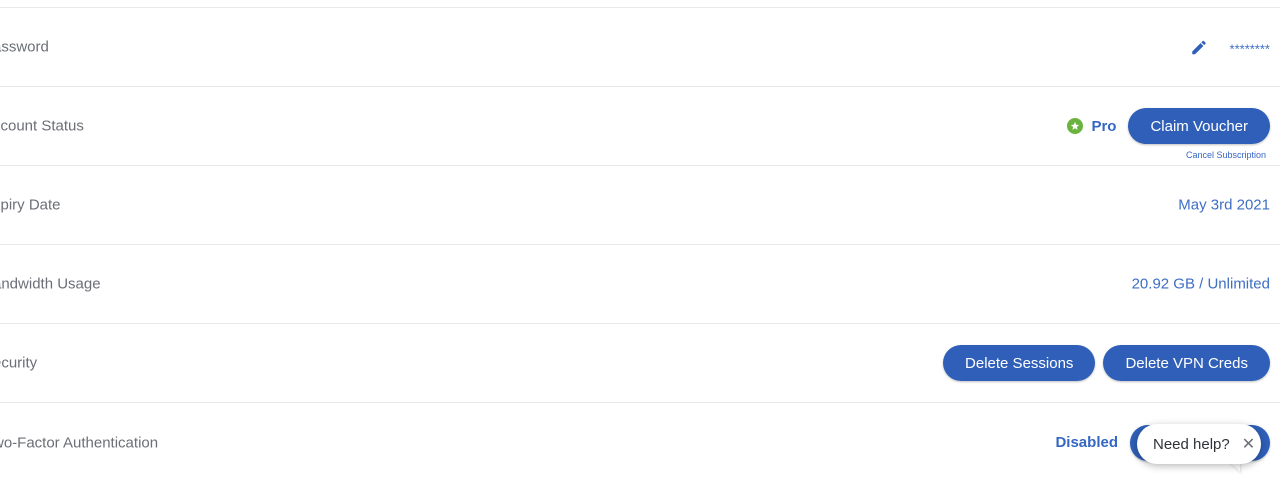 The height and width of the screenshot is (482, 1280). Describe the element at coordinates (50, 284) in the screenshot. I see `bandwidth-usage-label: andwidth Usage` at that location.